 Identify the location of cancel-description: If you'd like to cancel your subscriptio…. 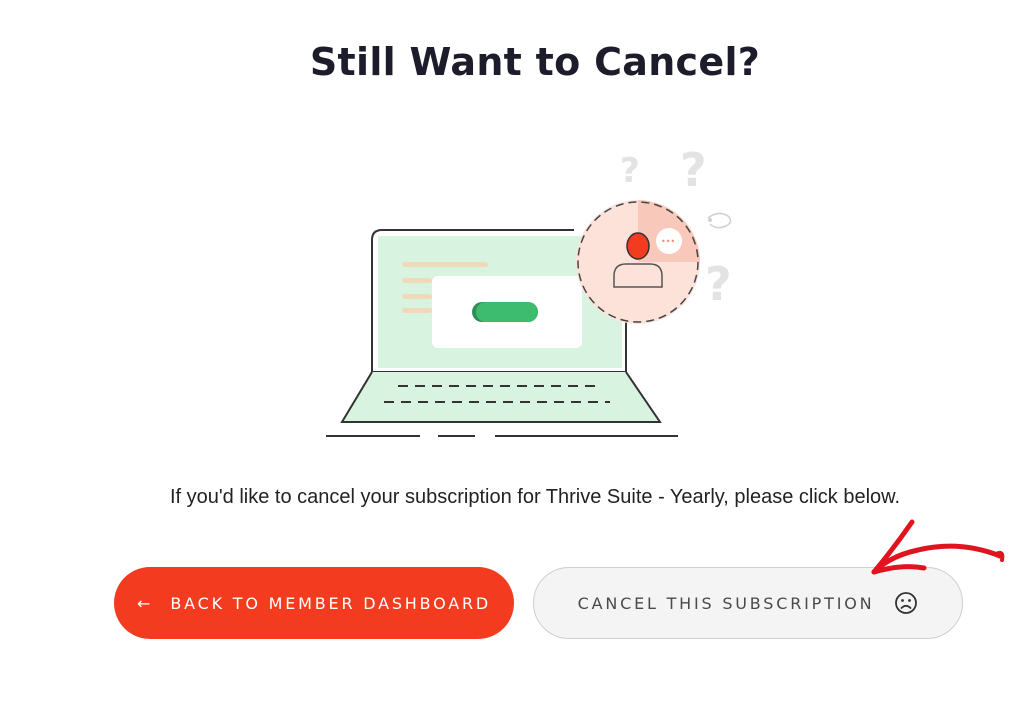
(535, 497).